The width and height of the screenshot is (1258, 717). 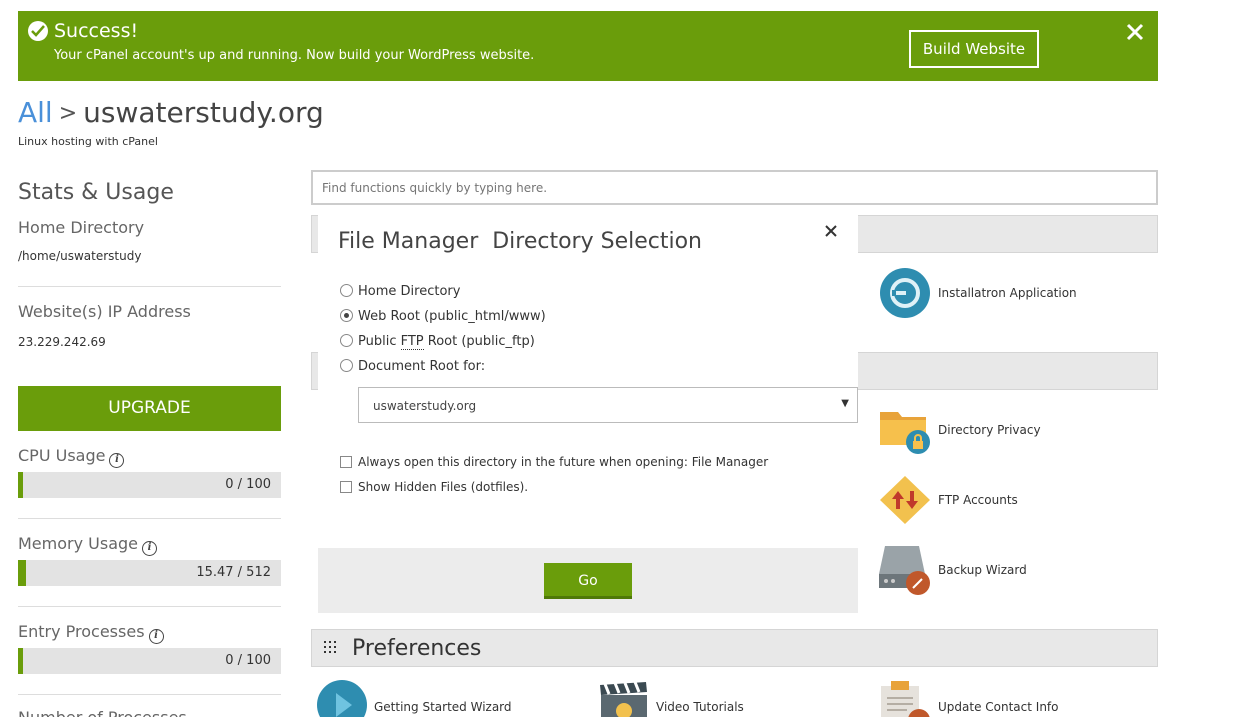 What do you see at coordinates (452, 316) in the screenshot?
I see `radio-label: Web Root (public_html/www)` at bounding box center [452, 316].